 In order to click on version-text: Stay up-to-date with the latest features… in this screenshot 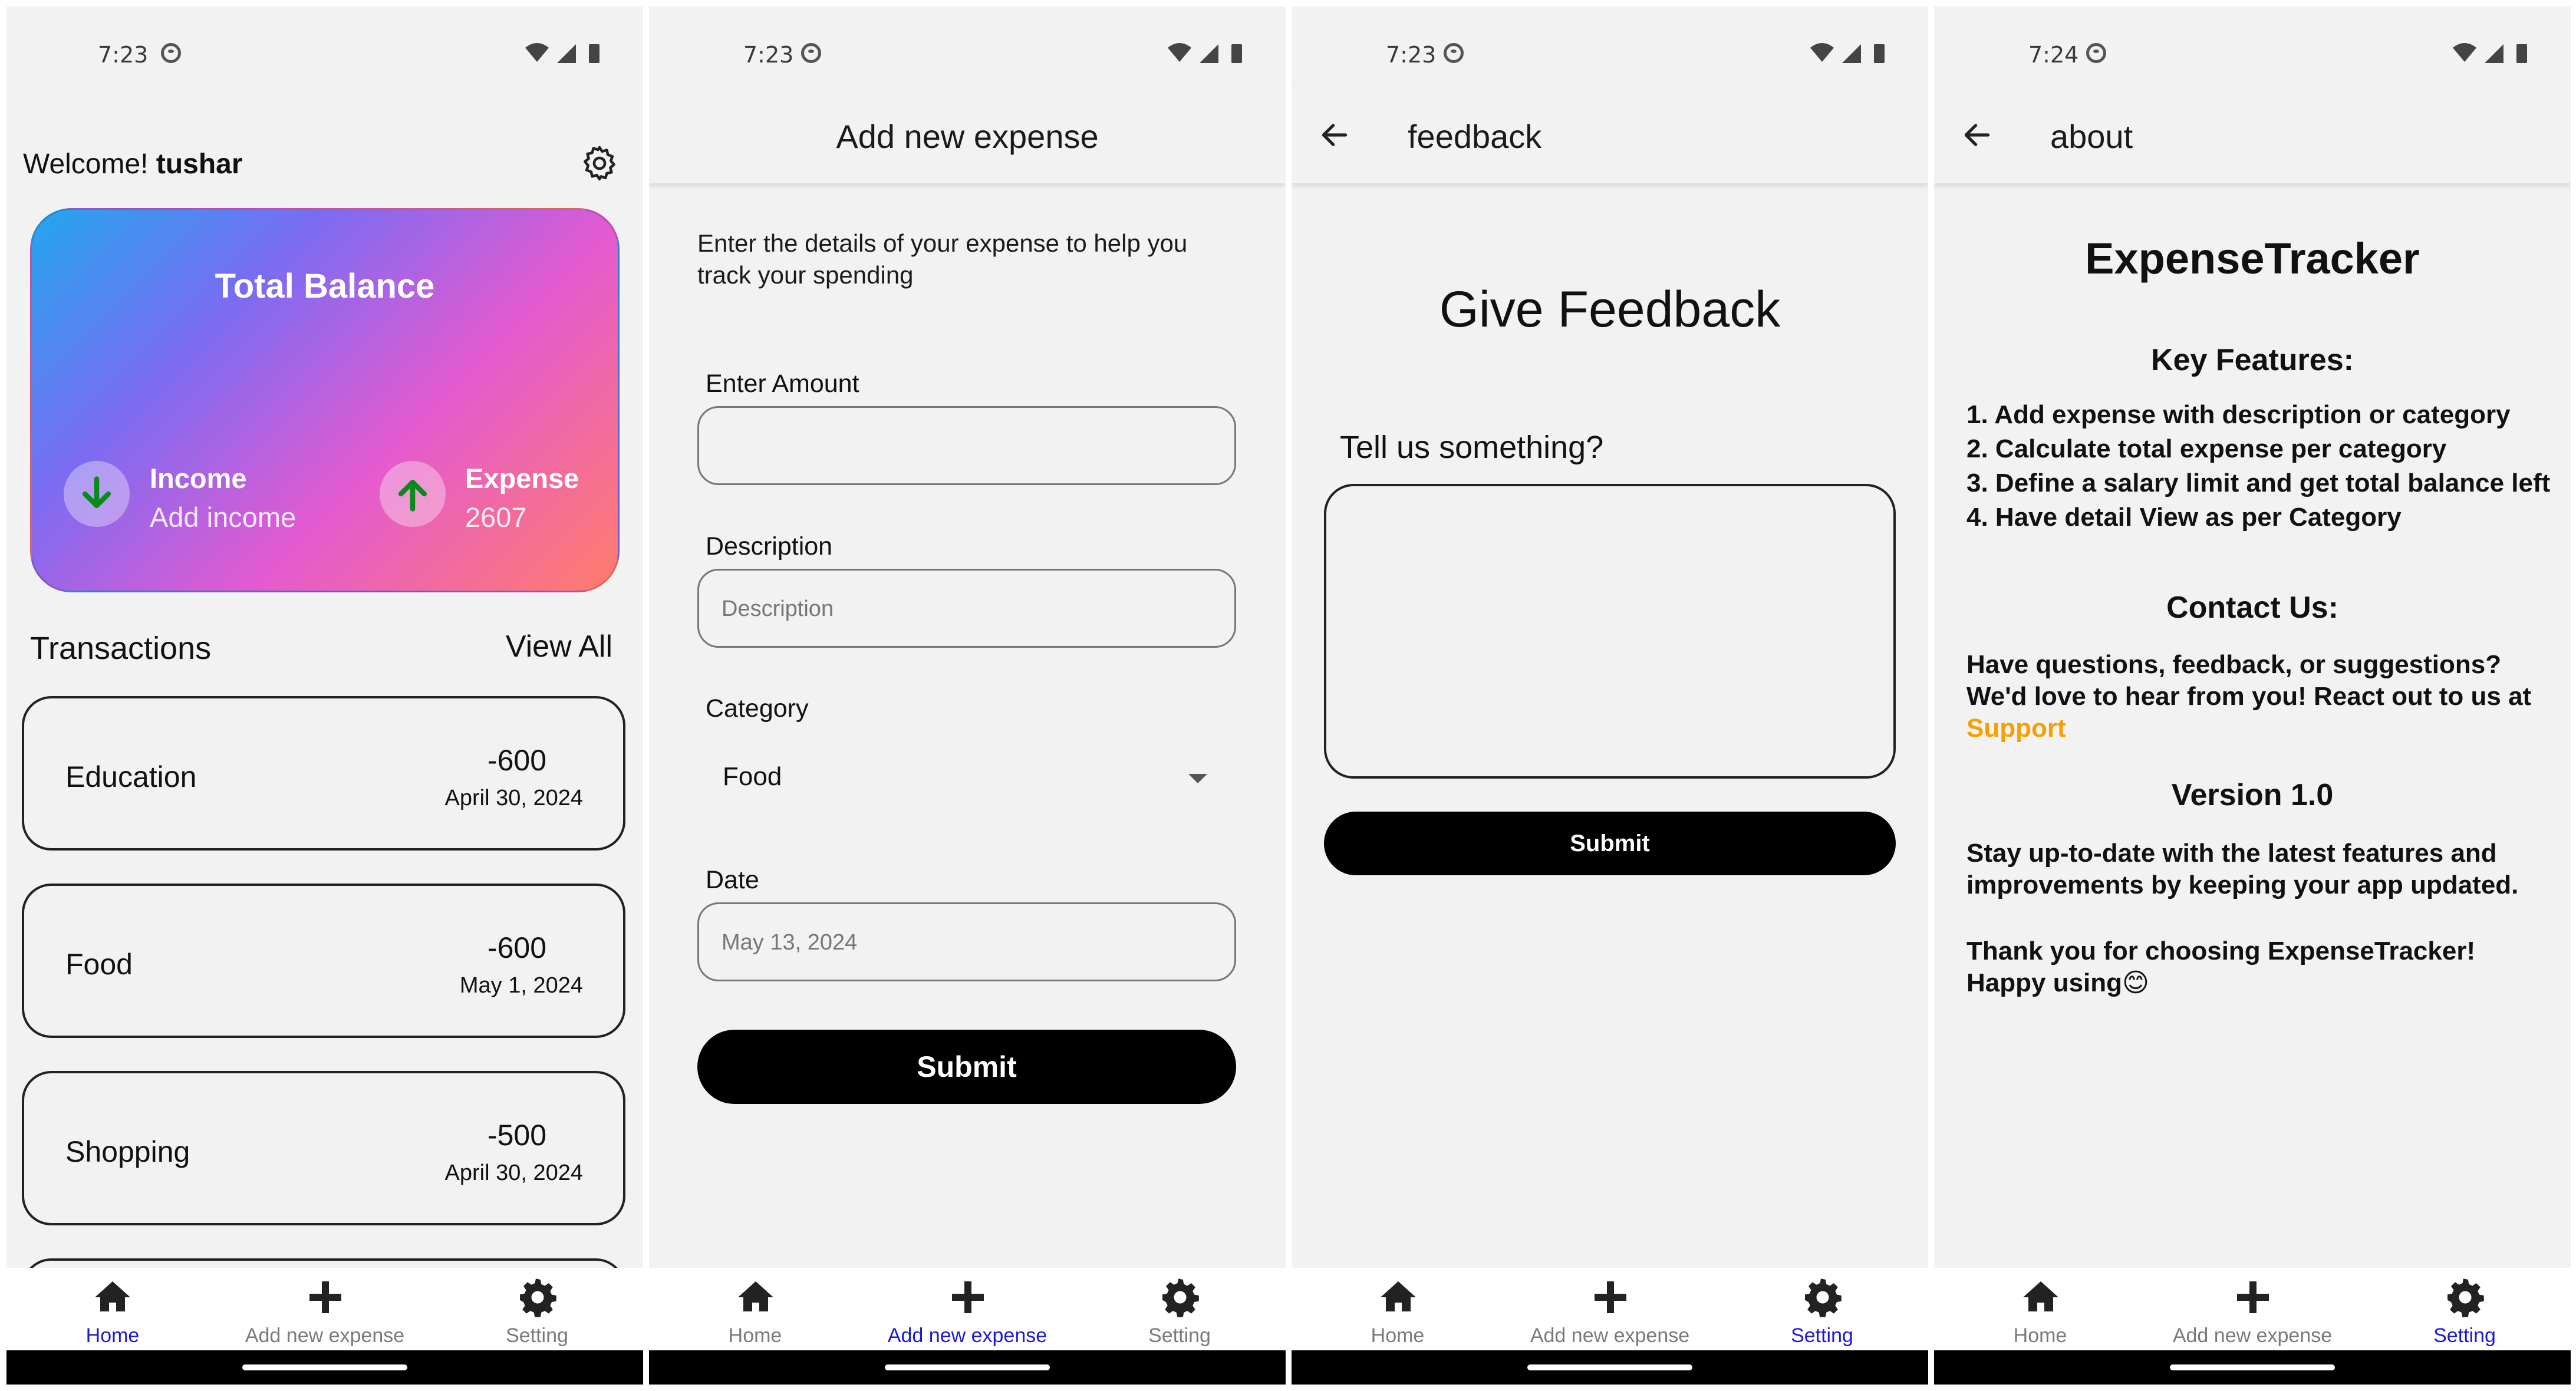, I will do `click(2242, 869)`.